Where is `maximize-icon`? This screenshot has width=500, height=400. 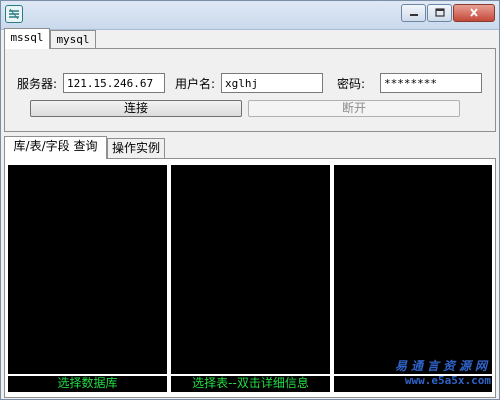
maximize-icon is located at coordinates (439, 13).